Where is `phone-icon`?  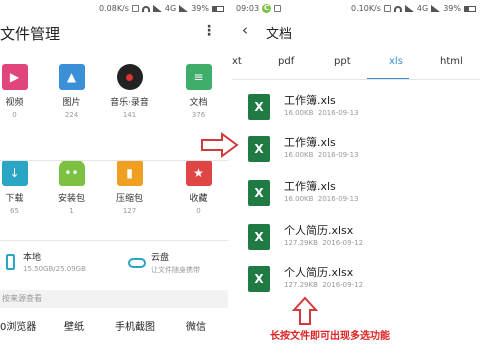 phone-icon is located at coordinates (10, 261).